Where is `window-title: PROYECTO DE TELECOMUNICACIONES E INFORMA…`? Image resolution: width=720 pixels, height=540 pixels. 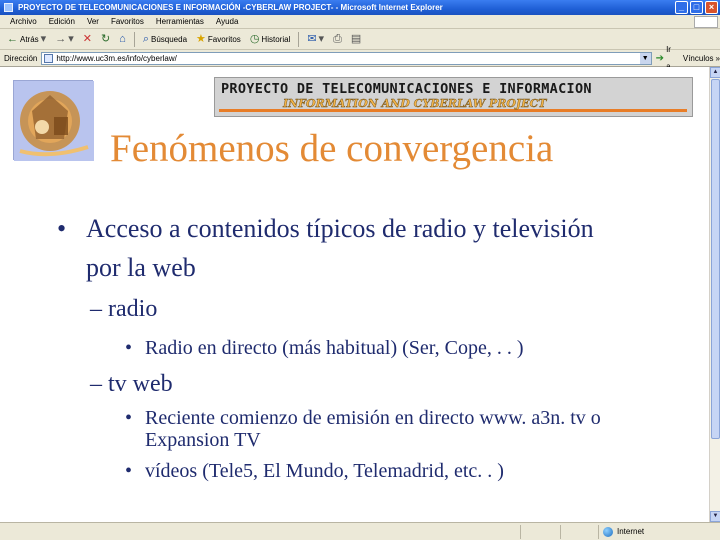
window-title: PROYECTO DE TELECOMUNICACIONES E INFORMA… is located at coordinates (230, 7).